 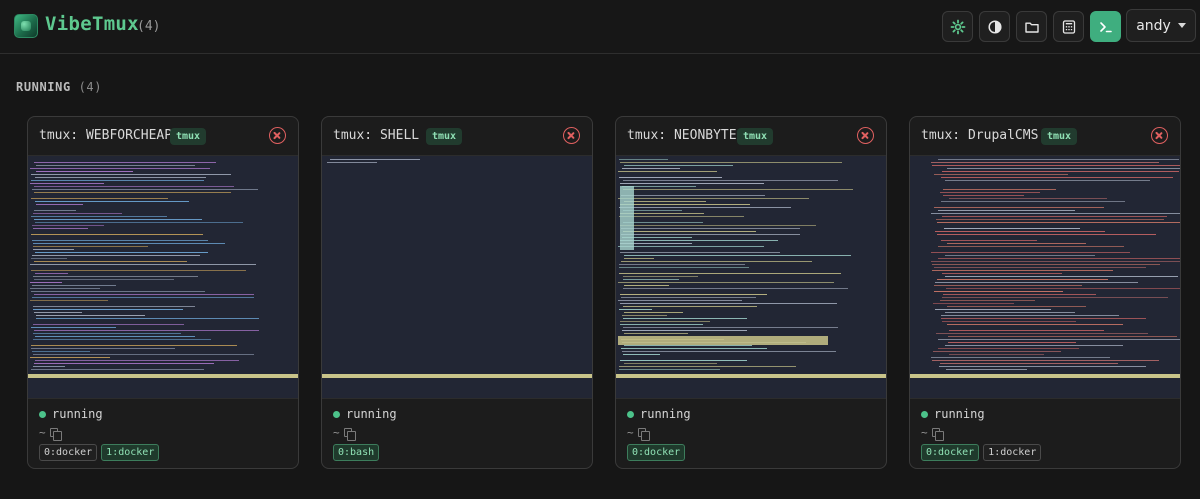 What do you see at coordinates (1105, 26) in the screenshot?
I see `terminal-button` at bounding box center [1105, 26].